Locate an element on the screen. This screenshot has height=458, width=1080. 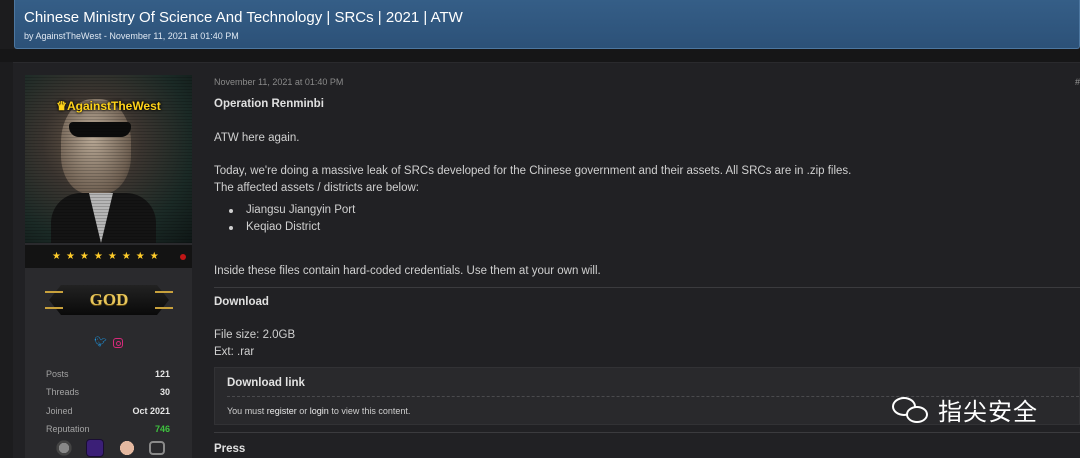
robot-badge-icon is located at coordinates (64, 448).